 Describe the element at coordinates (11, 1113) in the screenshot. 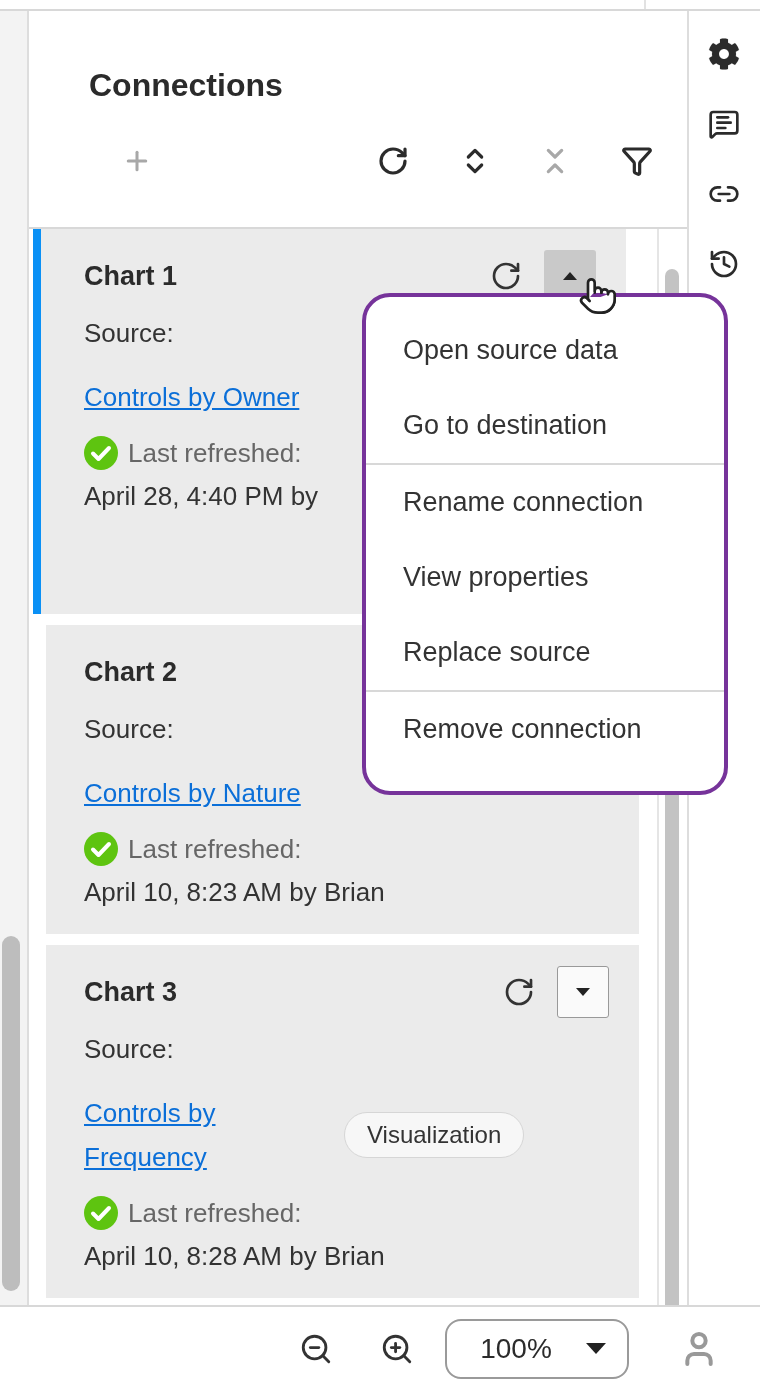

I see `scrollbar-thumb` at that location.